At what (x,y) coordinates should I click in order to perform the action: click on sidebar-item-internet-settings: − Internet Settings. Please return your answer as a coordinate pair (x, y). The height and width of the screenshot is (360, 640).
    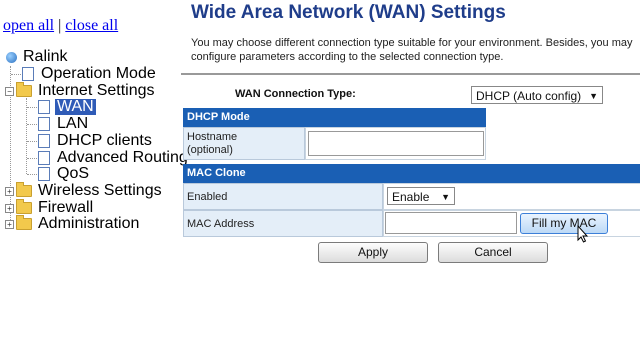
    Looking at the image, I should click on (81, 90).